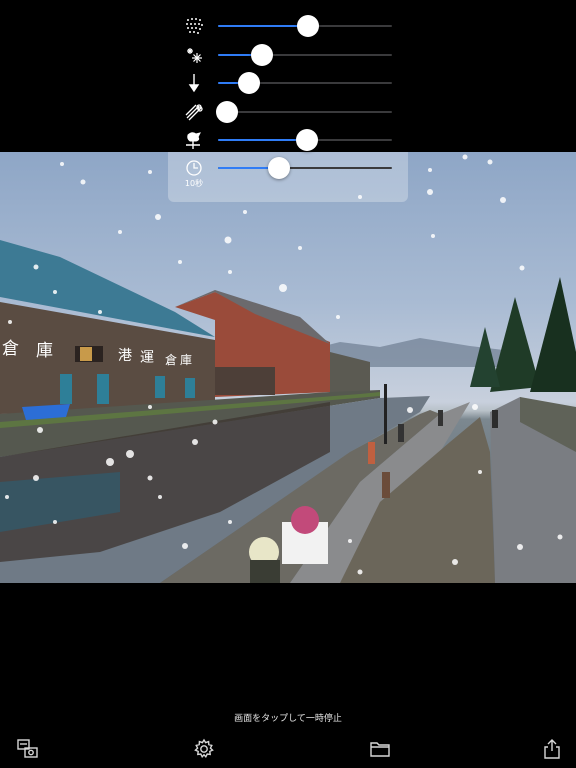 The image size is (576, 768). I want to click on wind-icon, so click(194, 112).